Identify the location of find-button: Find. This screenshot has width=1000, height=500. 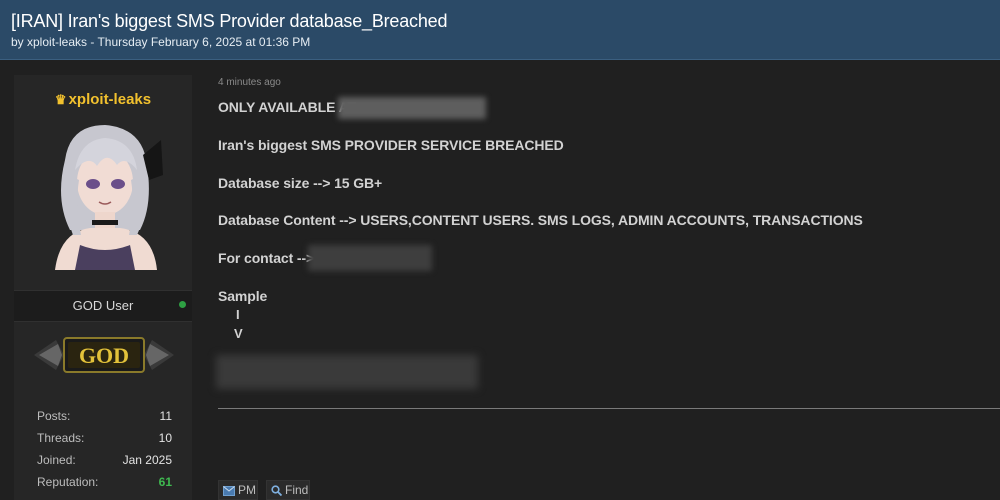
(288, 490).